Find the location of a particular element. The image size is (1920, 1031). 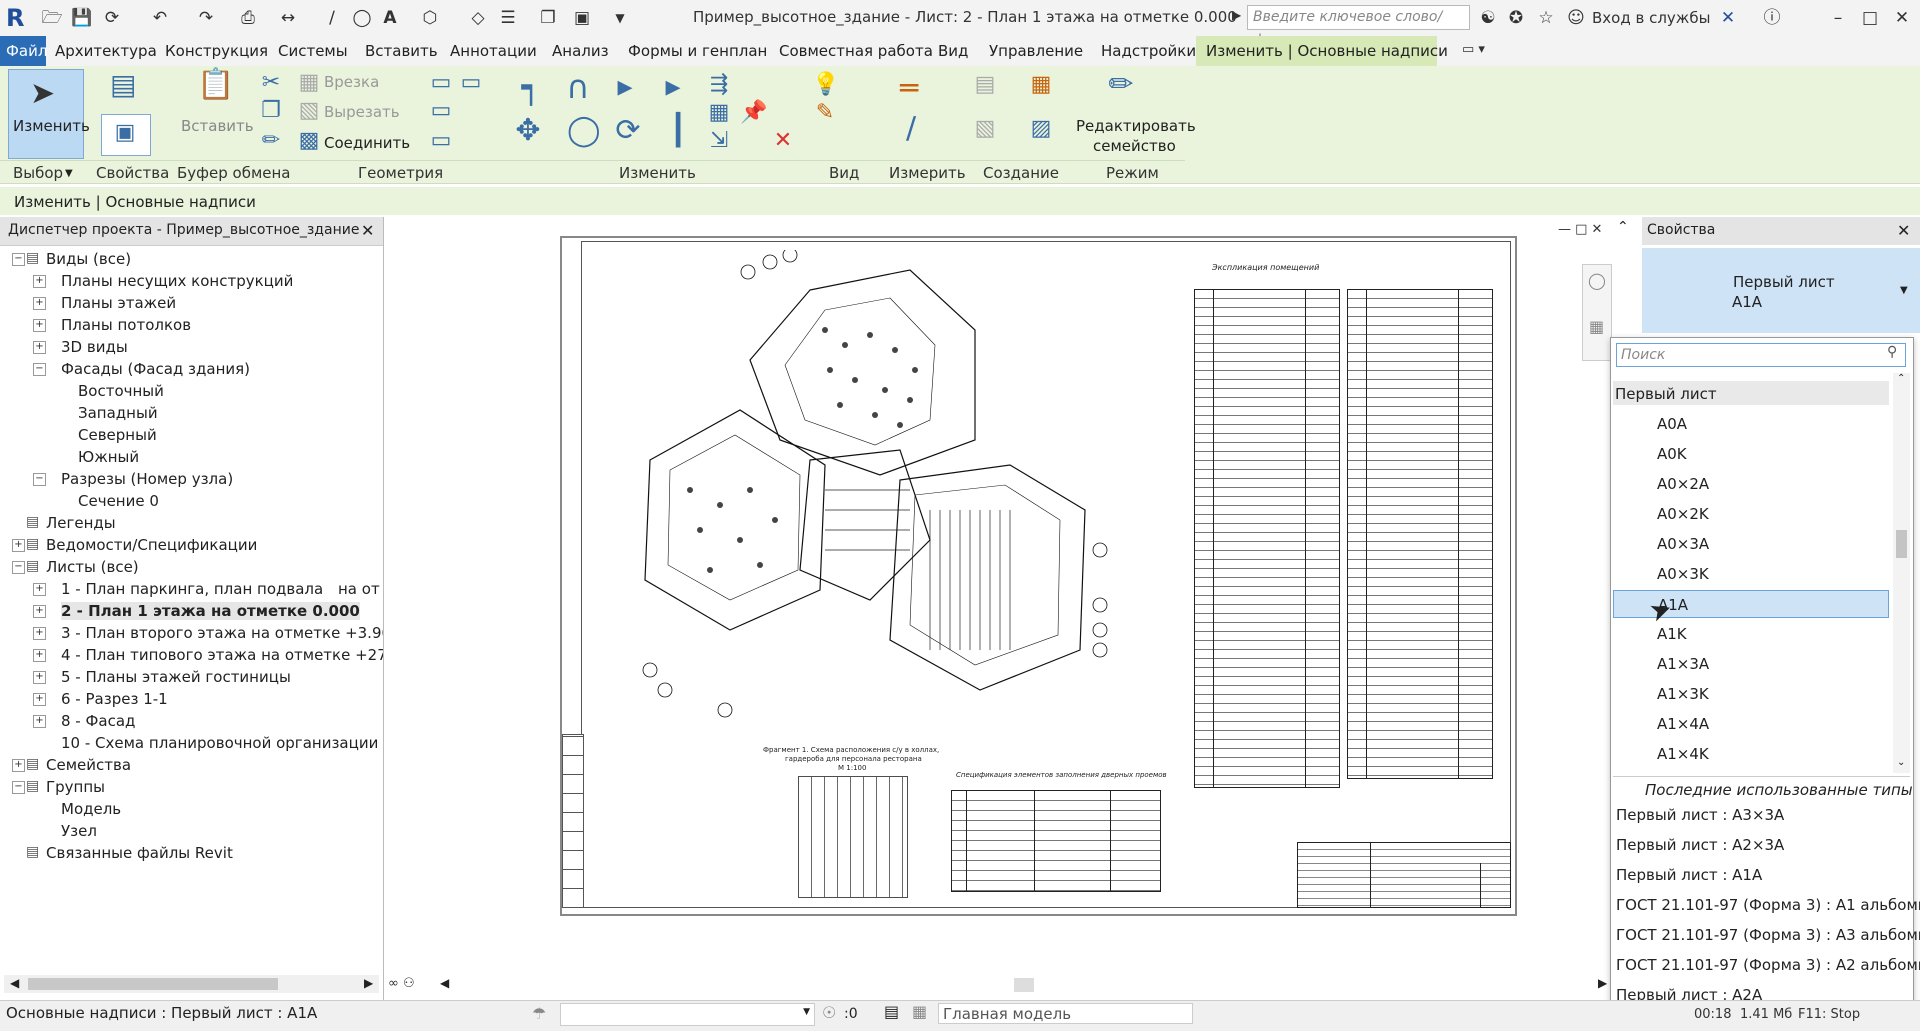

tree-item: − Фасады (Фасад здания) is located at coordinates (191, 369).